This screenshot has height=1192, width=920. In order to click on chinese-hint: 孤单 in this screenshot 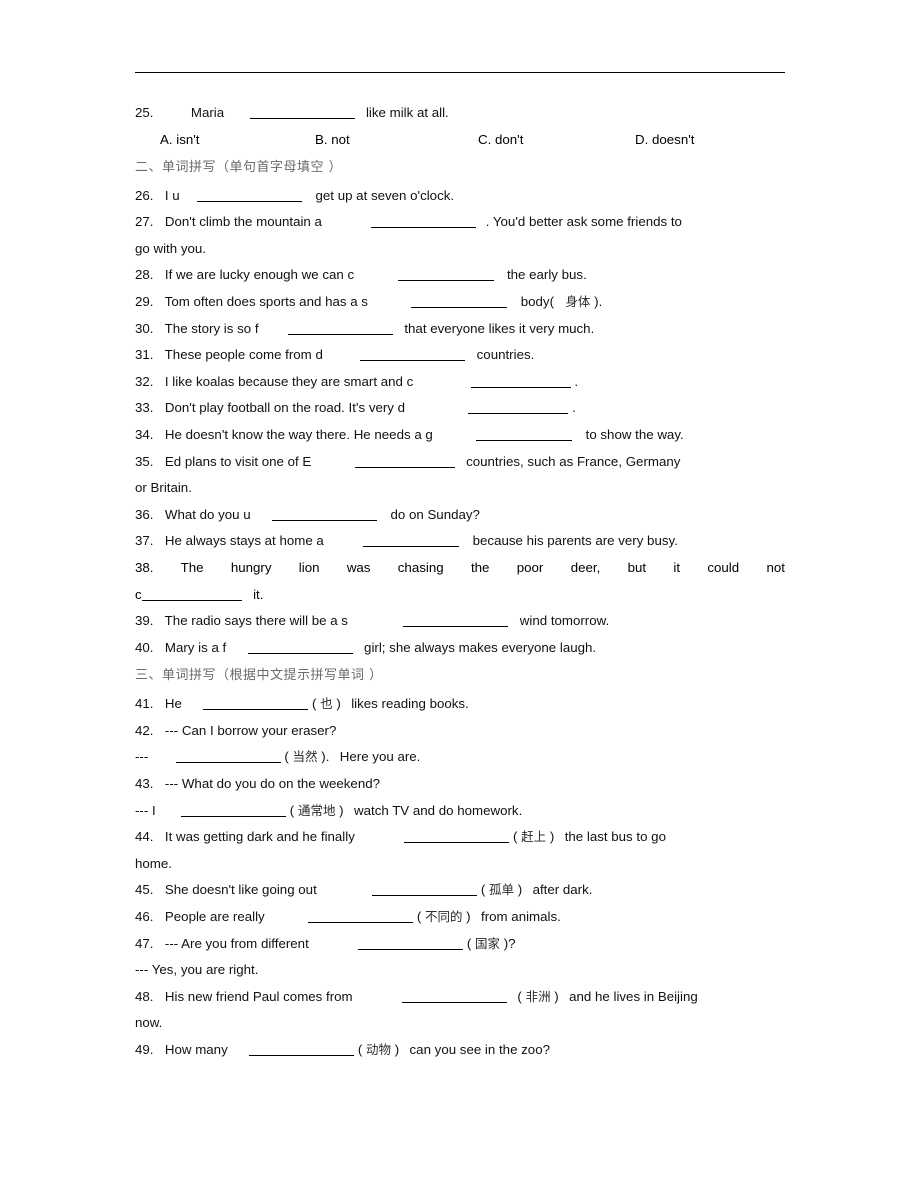, I will do `click(502, 890)`.